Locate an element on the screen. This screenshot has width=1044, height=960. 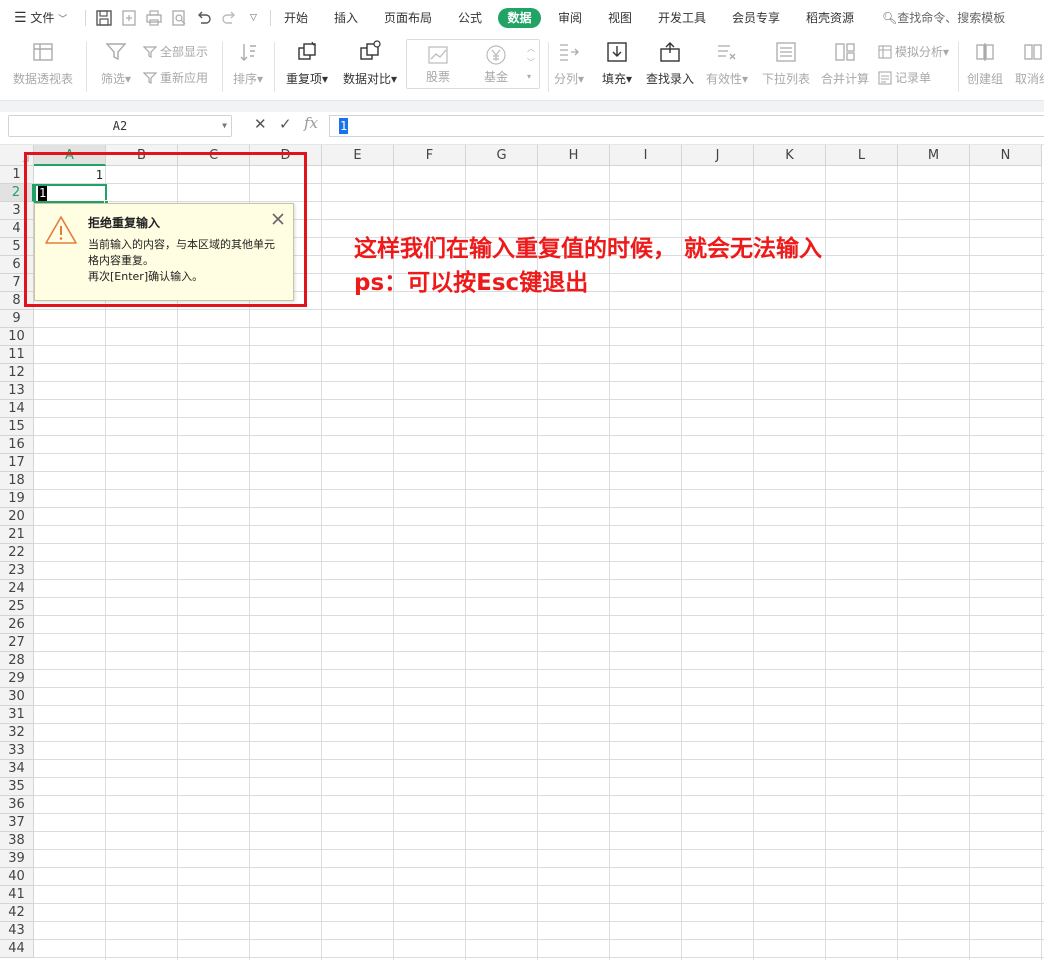
row-header-19: 19 is located at coordinates (17, 499).